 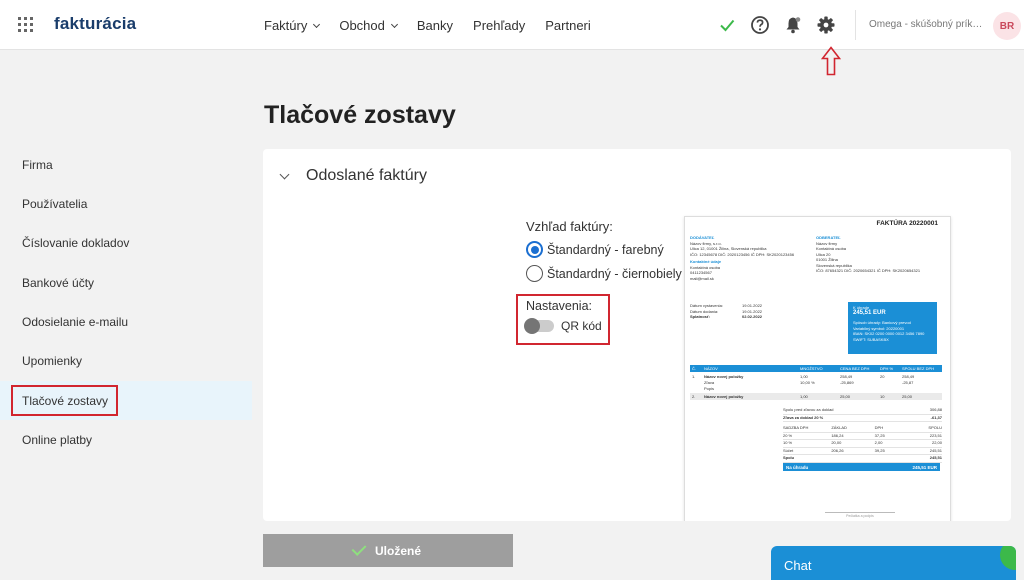 What do you see at coordinates (126, 203) in the screenshot?
I see `sidebar-item-pouzivatelia: Používatelia` at bounding box center [126, 203].